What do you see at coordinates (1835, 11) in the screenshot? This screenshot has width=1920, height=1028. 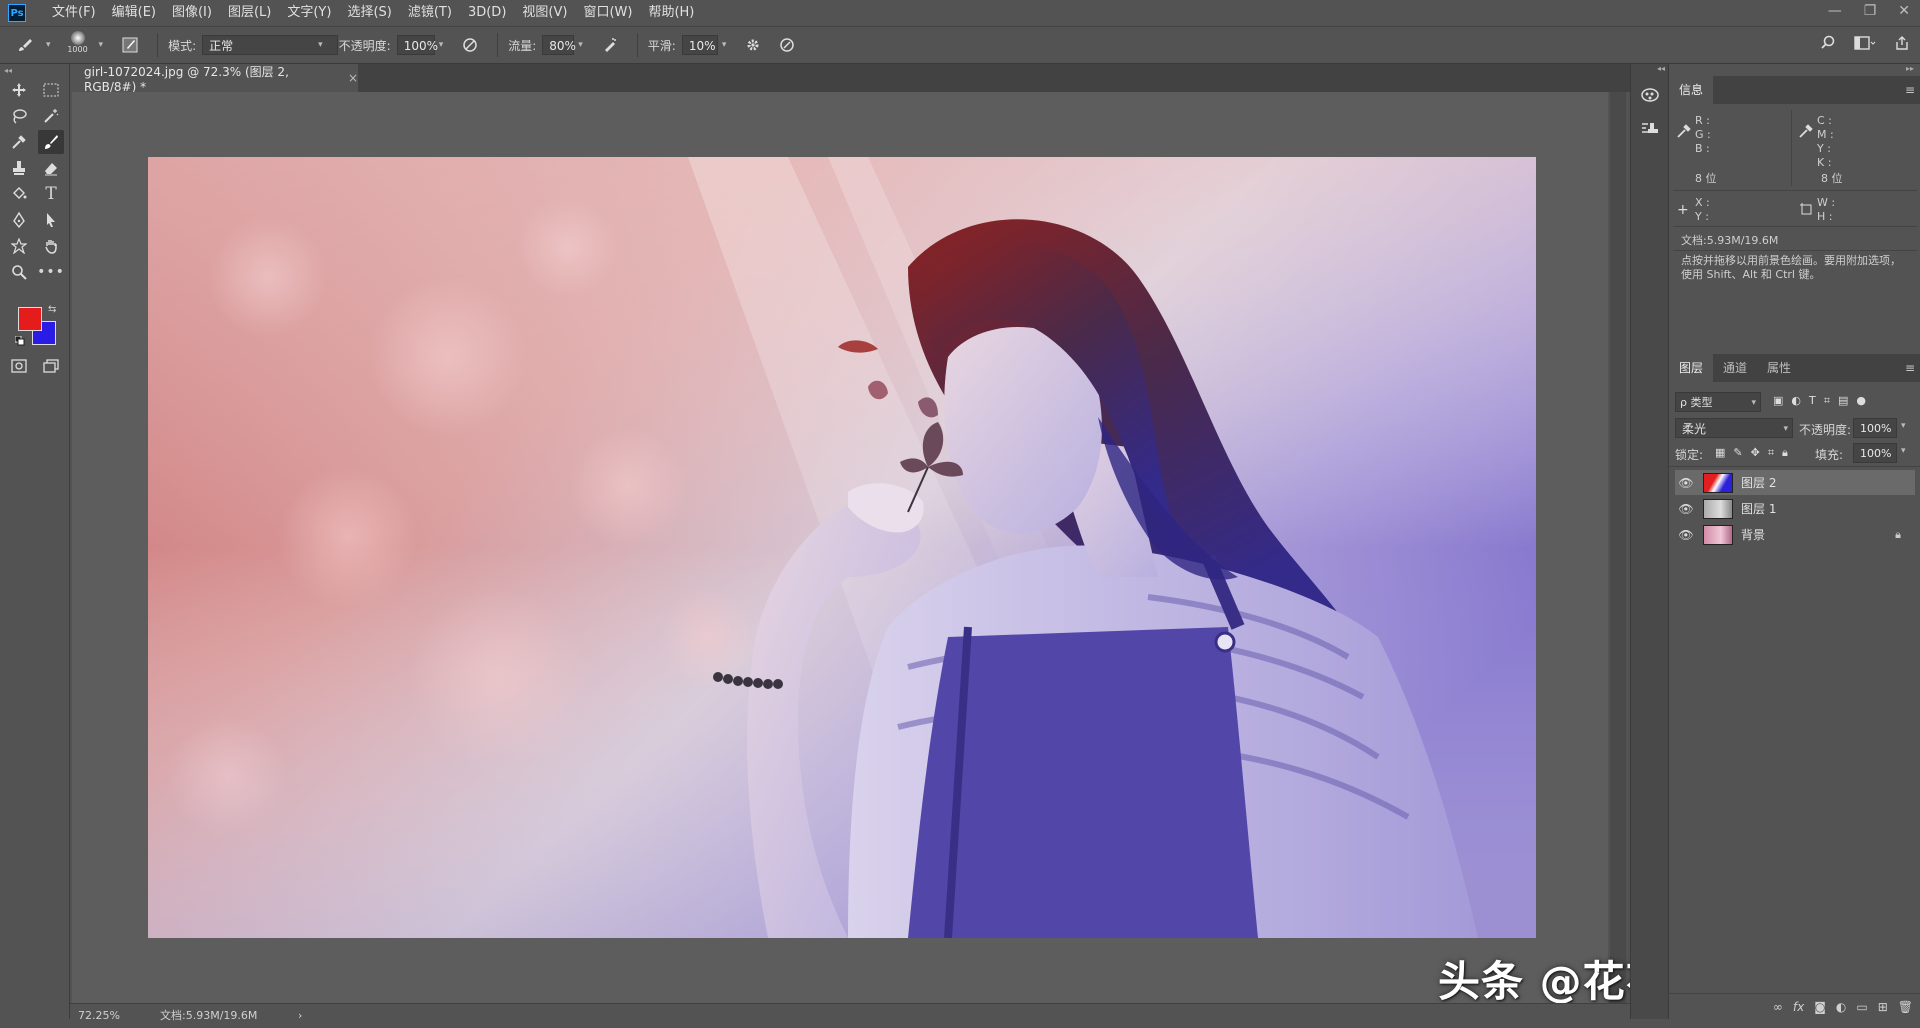 I see `minimize-button: —` at bounding box center [1835, 11].